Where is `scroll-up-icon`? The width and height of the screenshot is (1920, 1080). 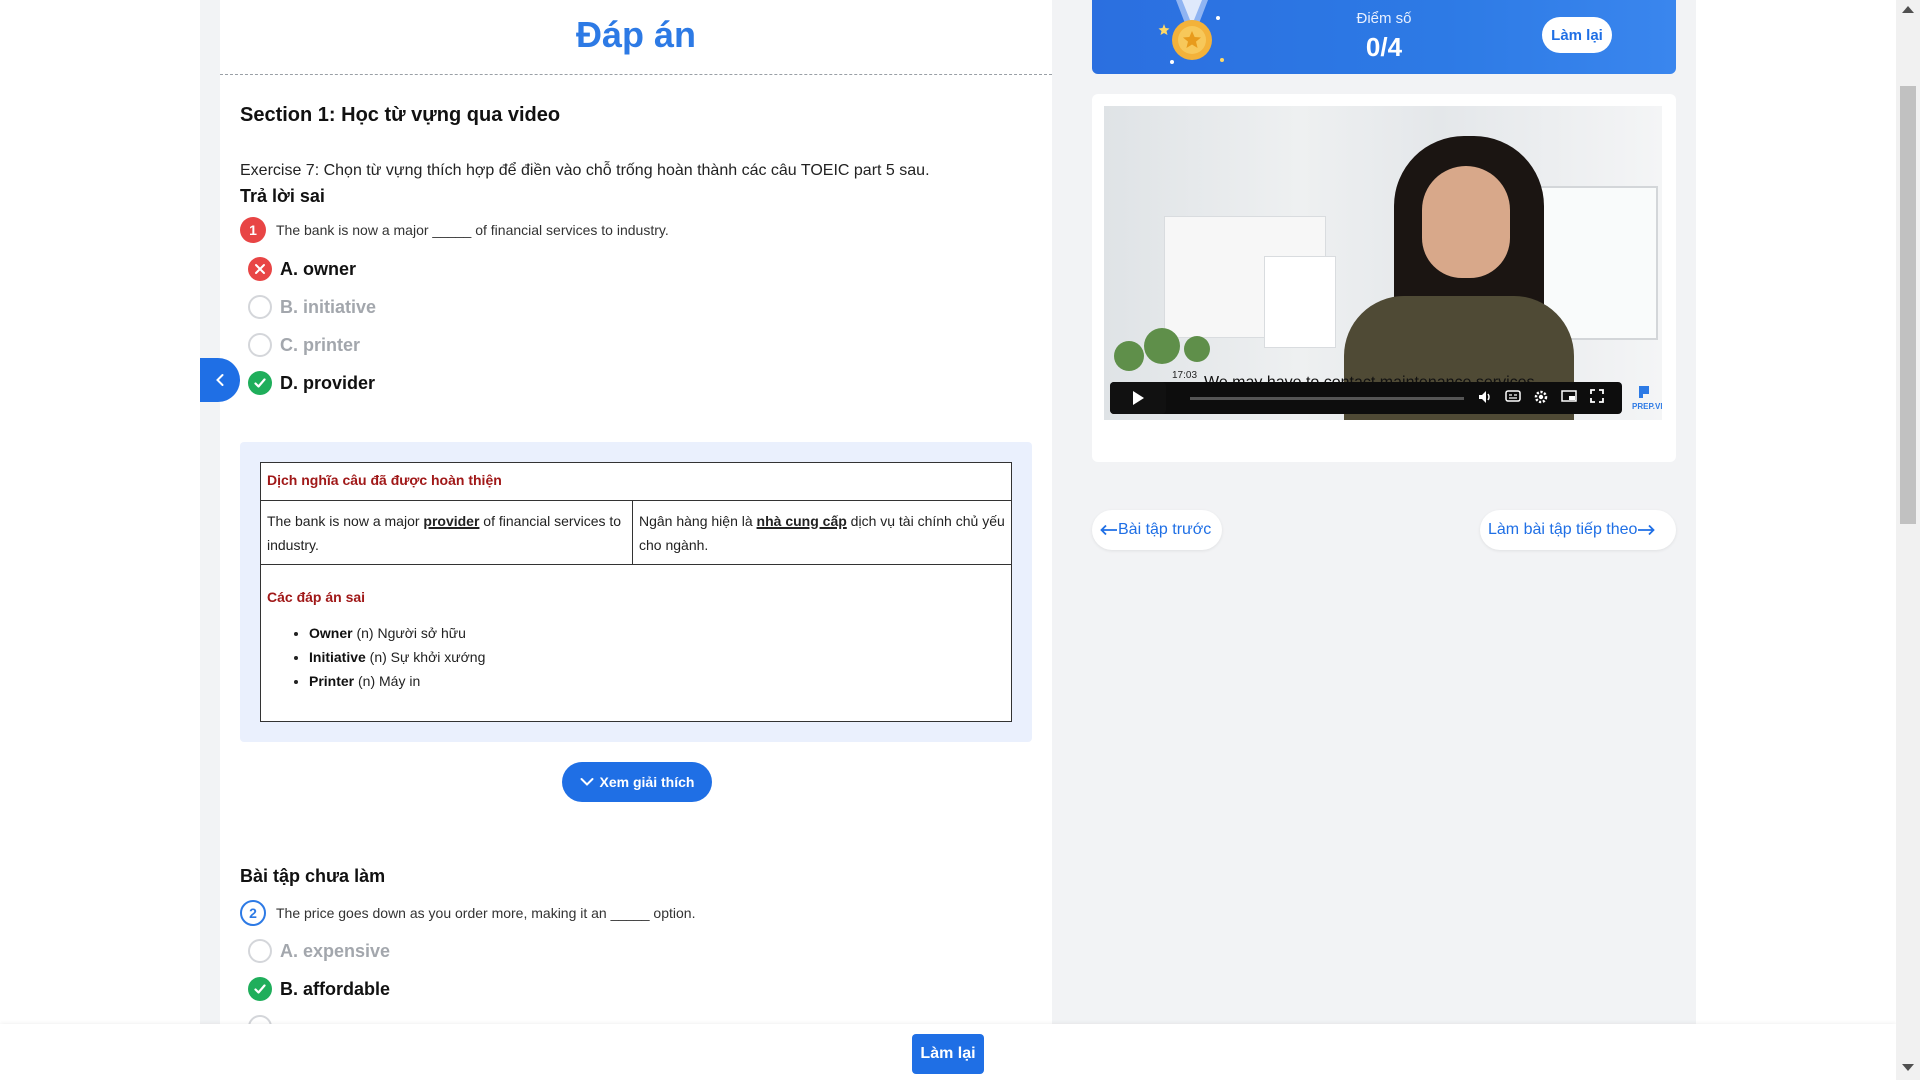 scroll-up-icon is located at coordinates (1908, 9).